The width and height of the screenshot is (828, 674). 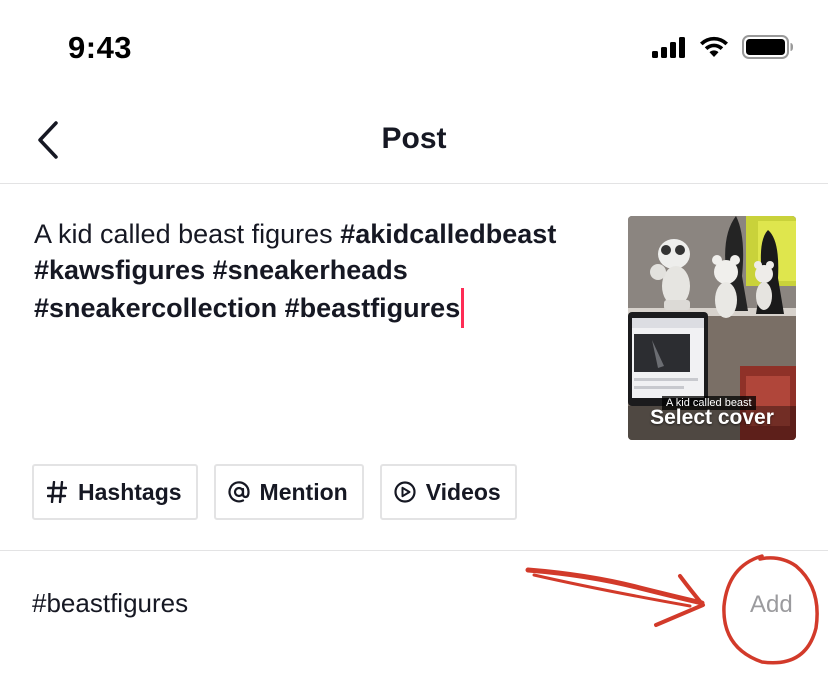 I want to click on status-icons, so click(x=723, y=49).